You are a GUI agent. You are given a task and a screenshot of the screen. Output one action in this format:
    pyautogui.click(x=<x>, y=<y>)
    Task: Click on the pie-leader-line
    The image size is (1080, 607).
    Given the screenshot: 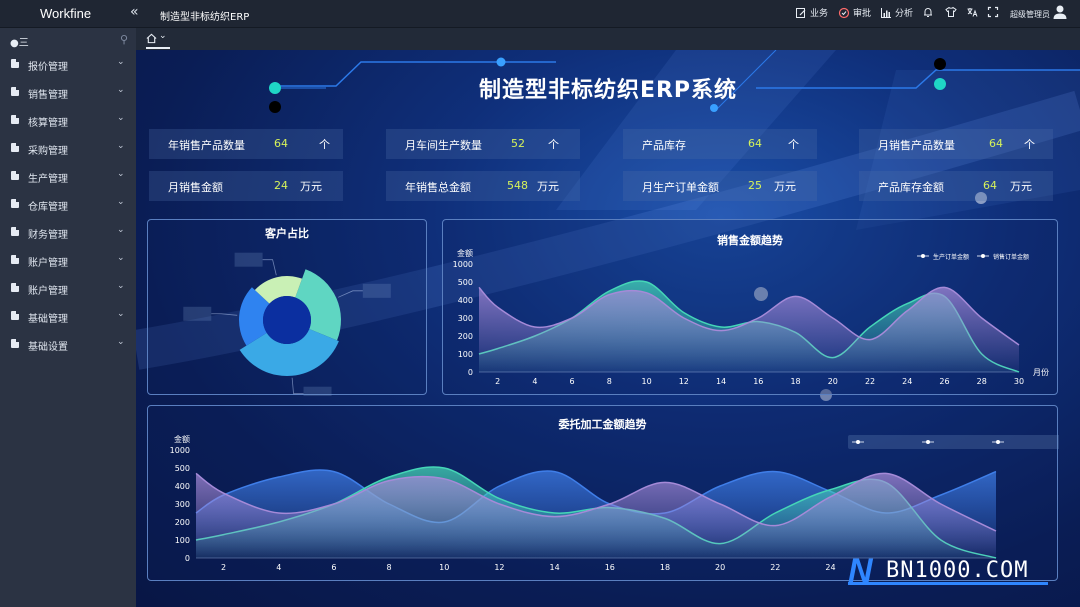 What is the action you would take?
    pyautogui.click(x=350, y=294)
    